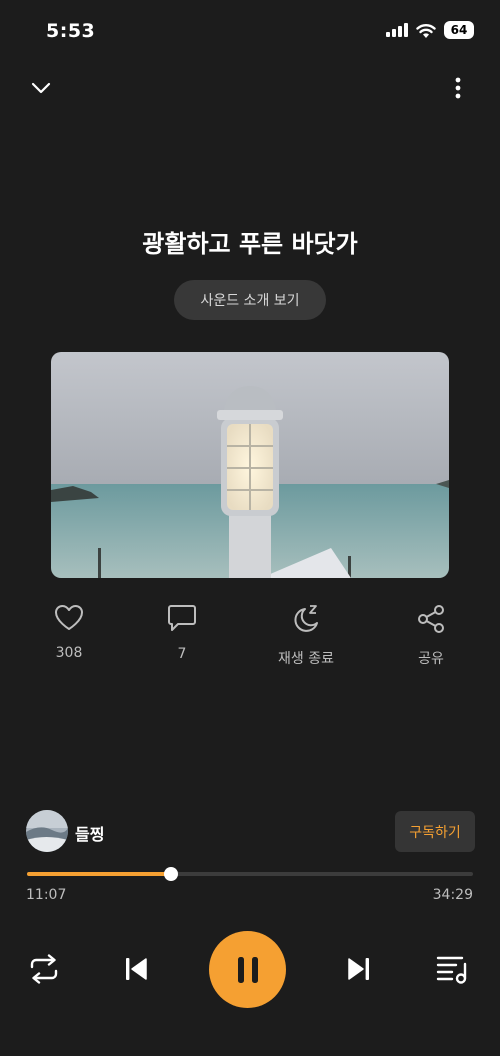 The width and height of the screenshot is (500, 1056). I want to click on signal-icon, so click(397, 30).